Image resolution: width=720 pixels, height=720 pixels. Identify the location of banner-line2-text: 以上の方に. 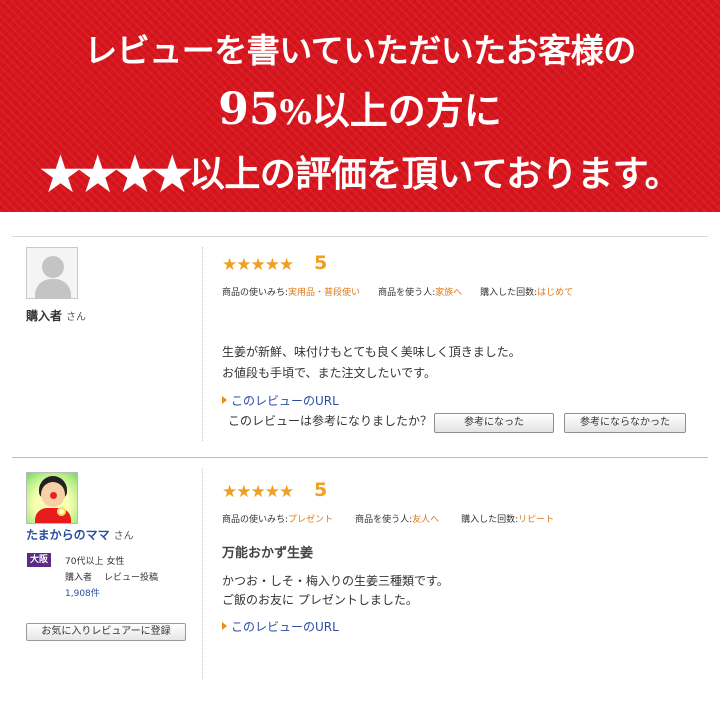
(406, 110).